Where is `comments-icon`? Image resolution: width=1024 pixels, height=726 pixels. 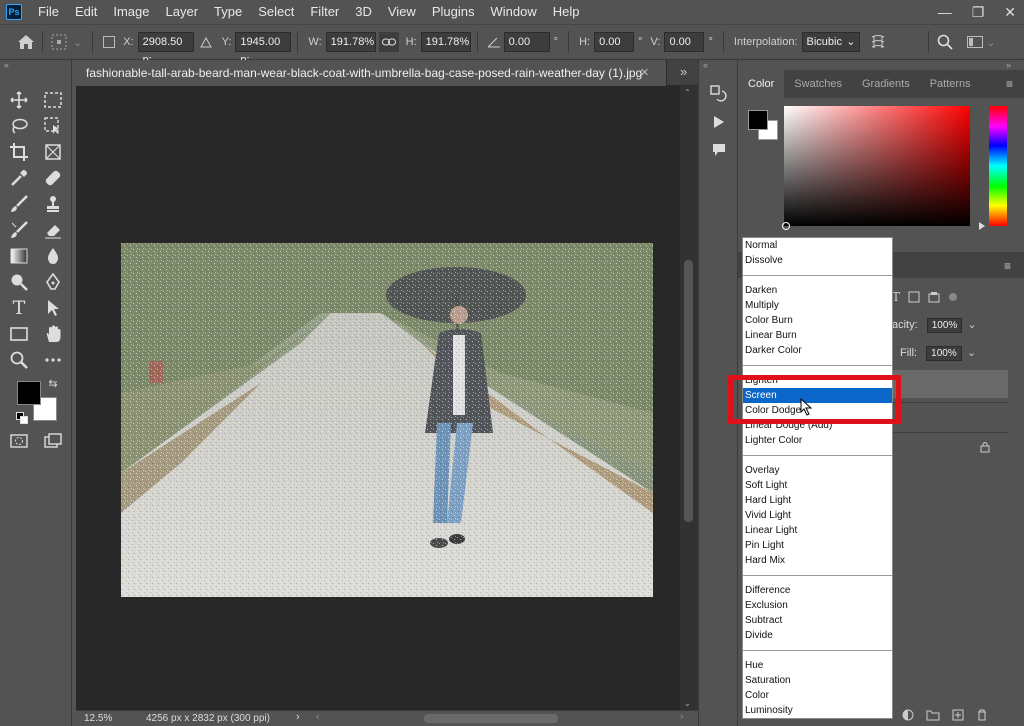 comments-icon is located at coordinates (719, 150).